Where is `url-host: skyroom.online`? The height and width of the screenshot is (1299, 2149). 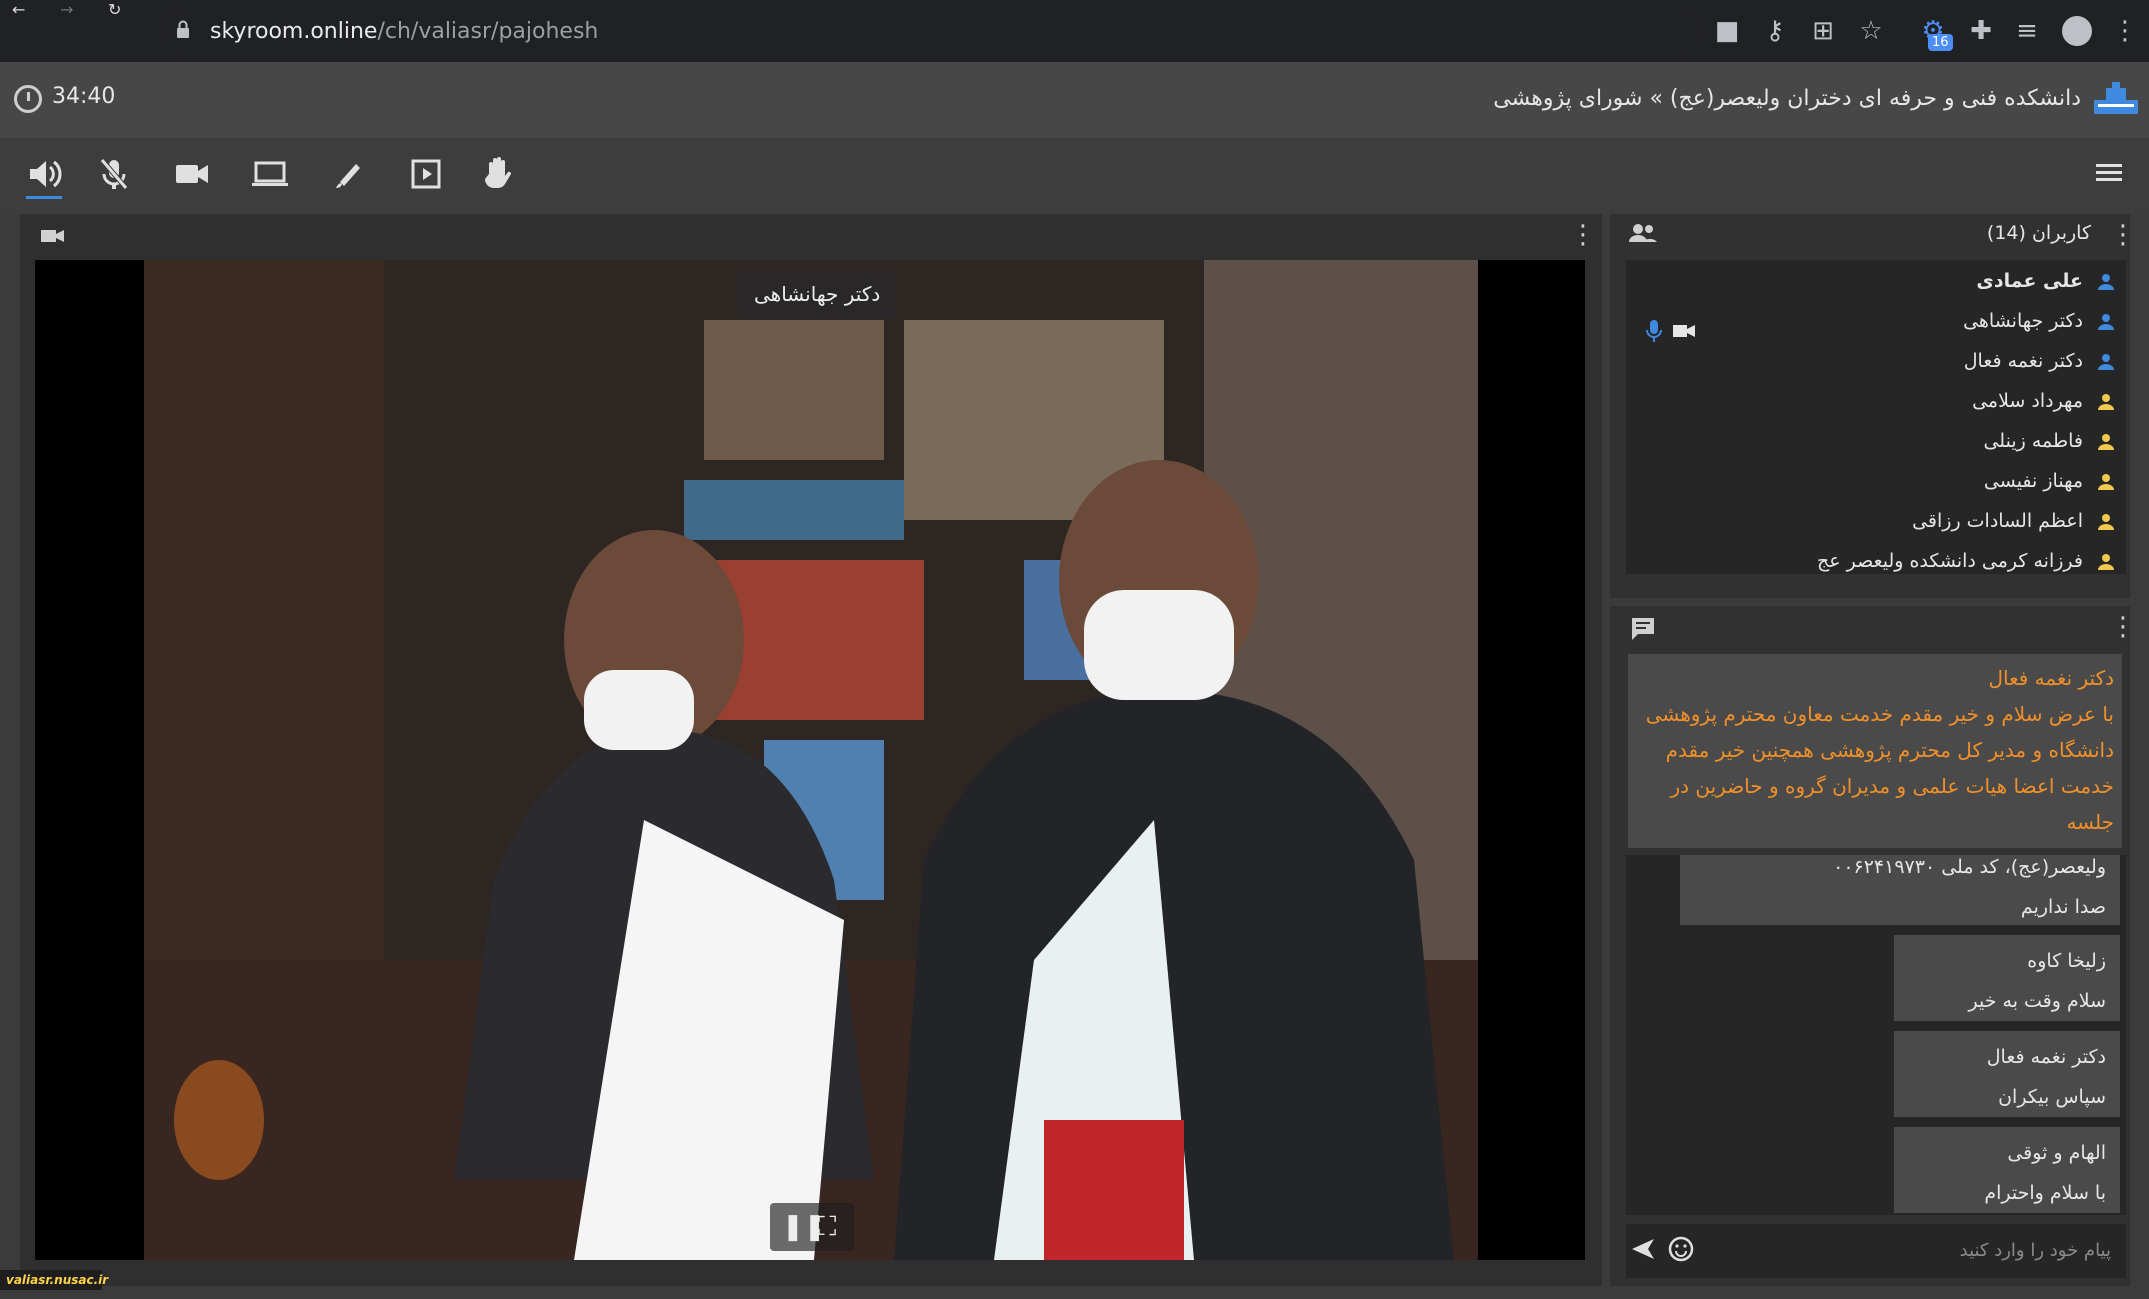
url-host: skyroom.online is located at coordinates (294, 31).